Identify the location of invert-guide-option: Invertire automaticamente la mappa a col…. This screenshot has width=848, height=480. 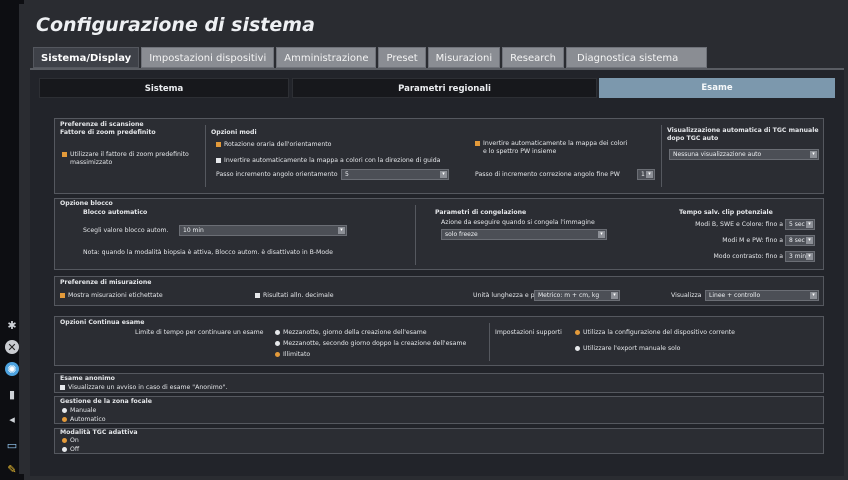
(328, 161).